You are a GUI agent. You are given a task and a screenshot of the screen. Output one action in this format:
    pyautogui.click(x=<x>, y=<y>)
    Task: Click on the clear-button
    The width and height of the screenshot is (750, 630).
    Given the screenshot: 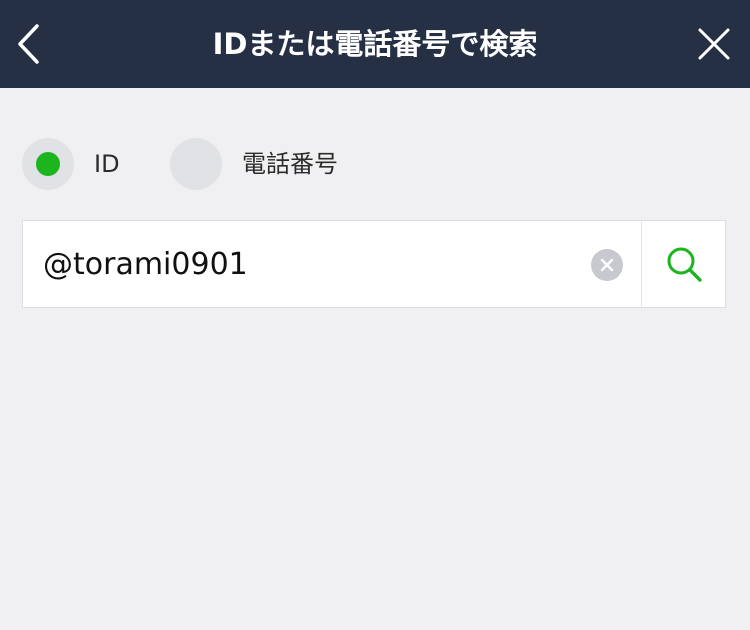 What is the action you would take?
    pyautogui.click(x=607, y=265)
    